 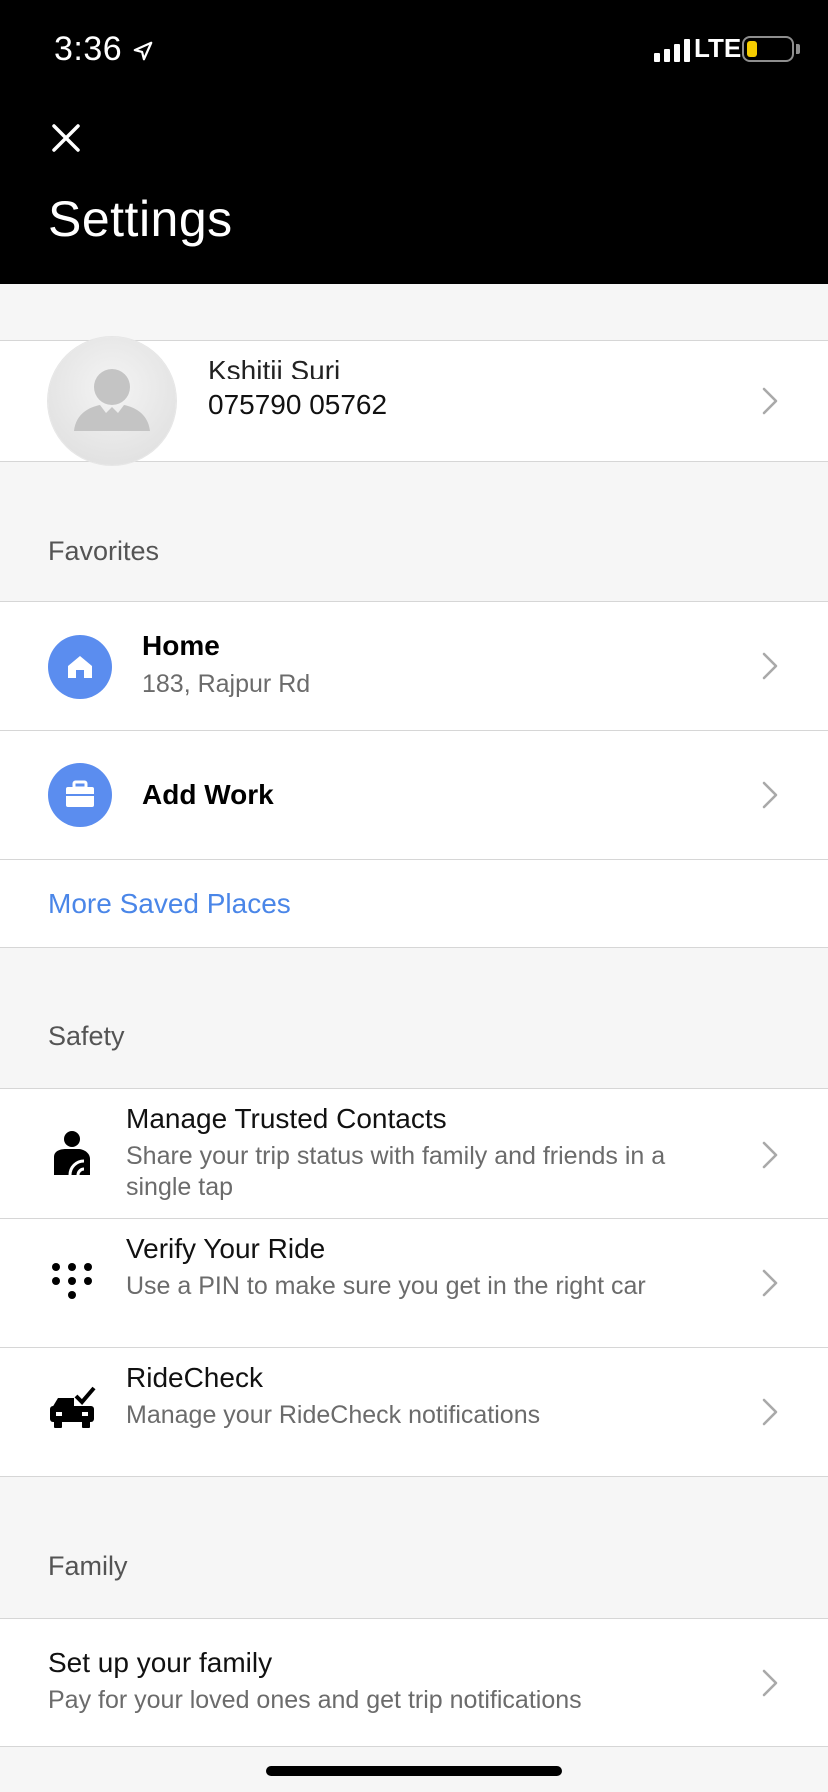 What do you see at coordinates (140, 219) in the screenshot?
I see `page-title: Settings` at bounding box center [140, 219].